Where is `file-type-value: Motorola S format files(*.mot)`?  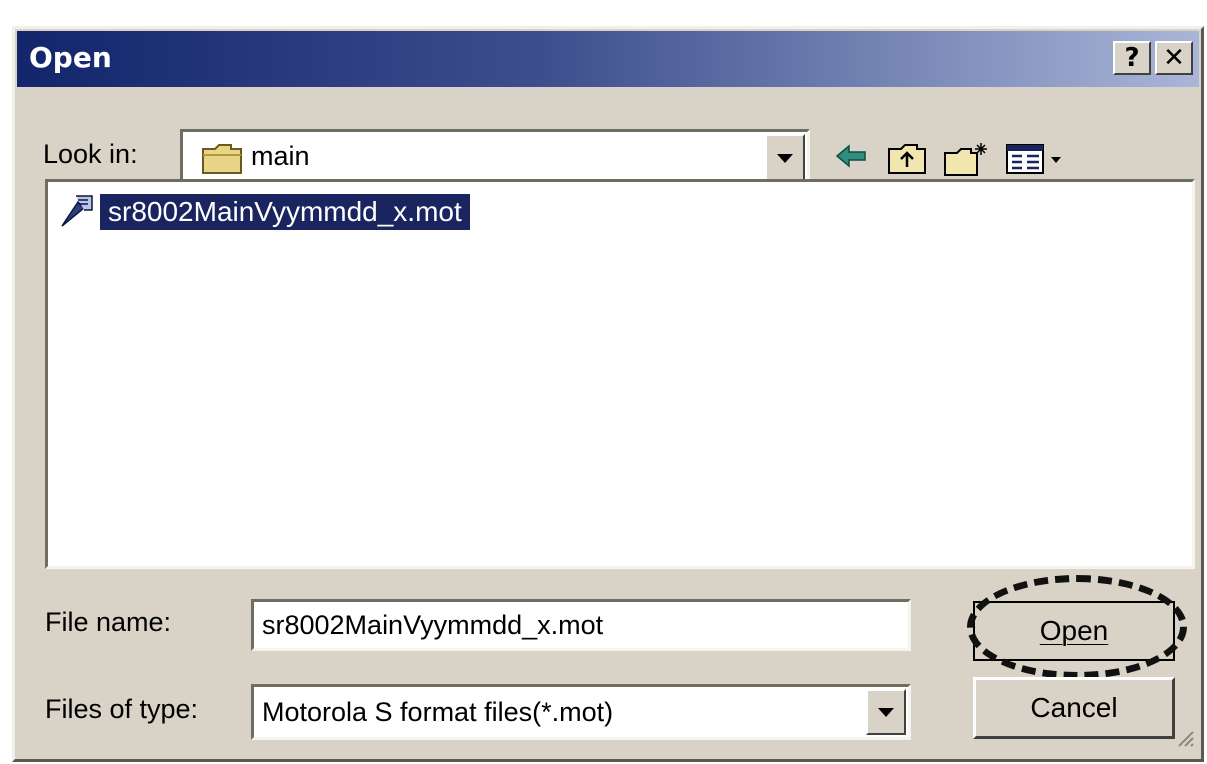 file-type-value: Motorola S format files(*.mot) is located at coordinates (438, 712).